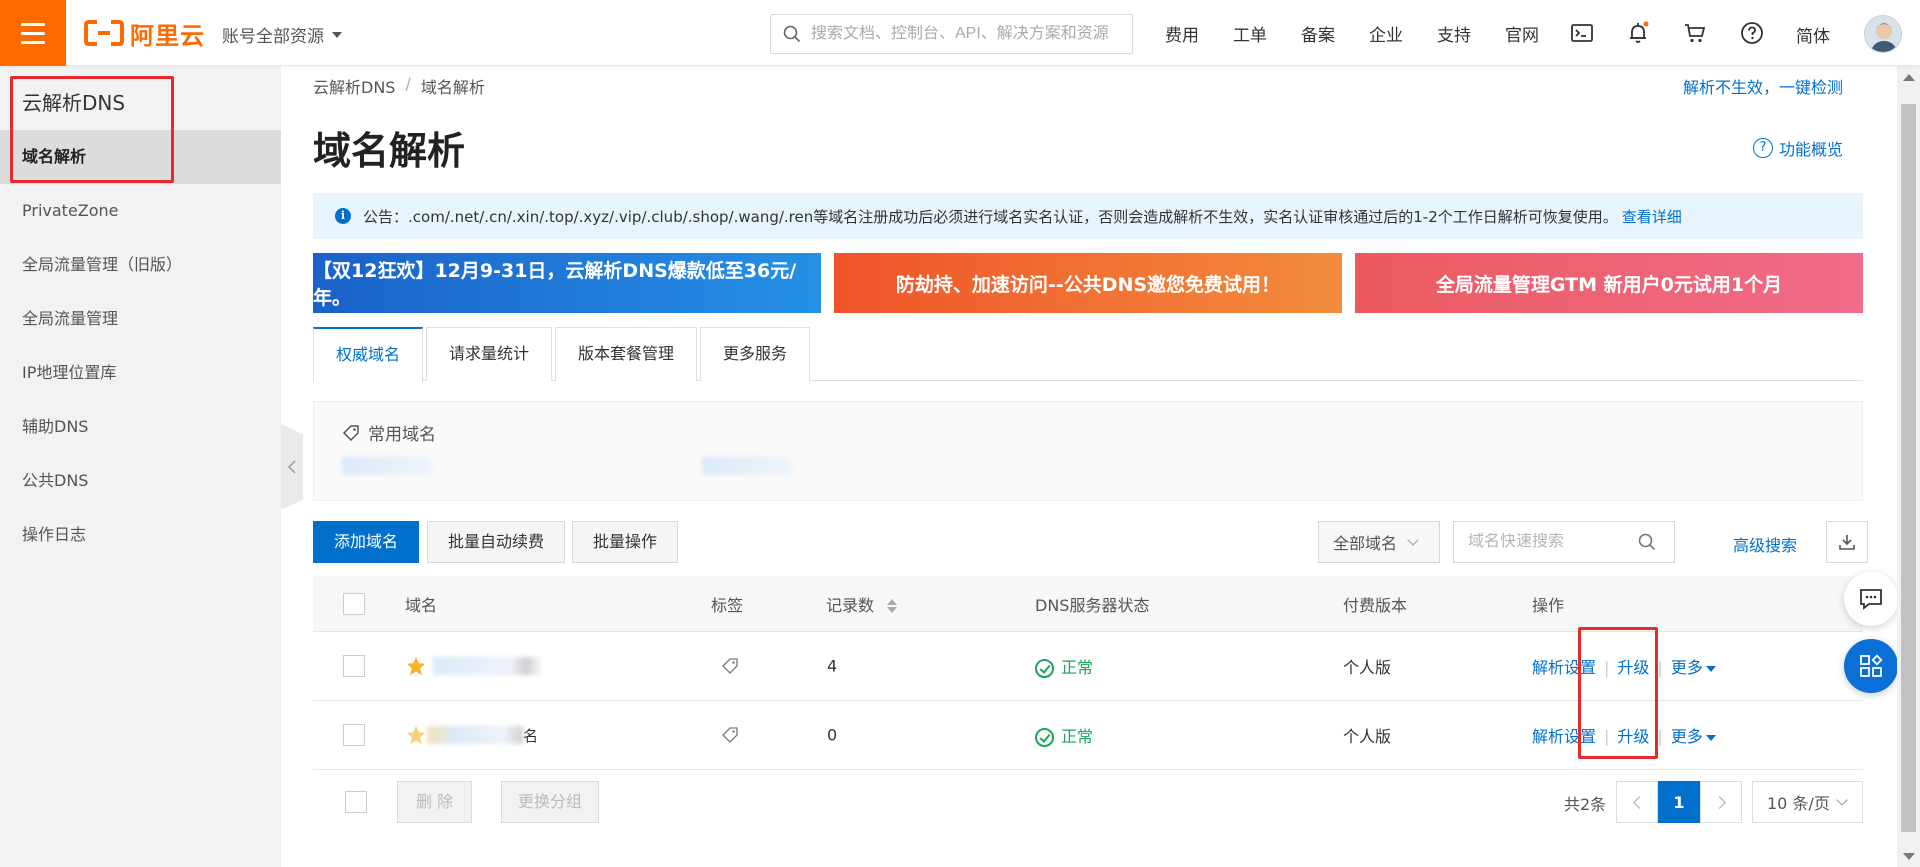 Image resolution: width=1920 pixels, height=867 pixels. I want to click on sidebar-item-ip-geo: IP地理位置库, so click(140, 373).